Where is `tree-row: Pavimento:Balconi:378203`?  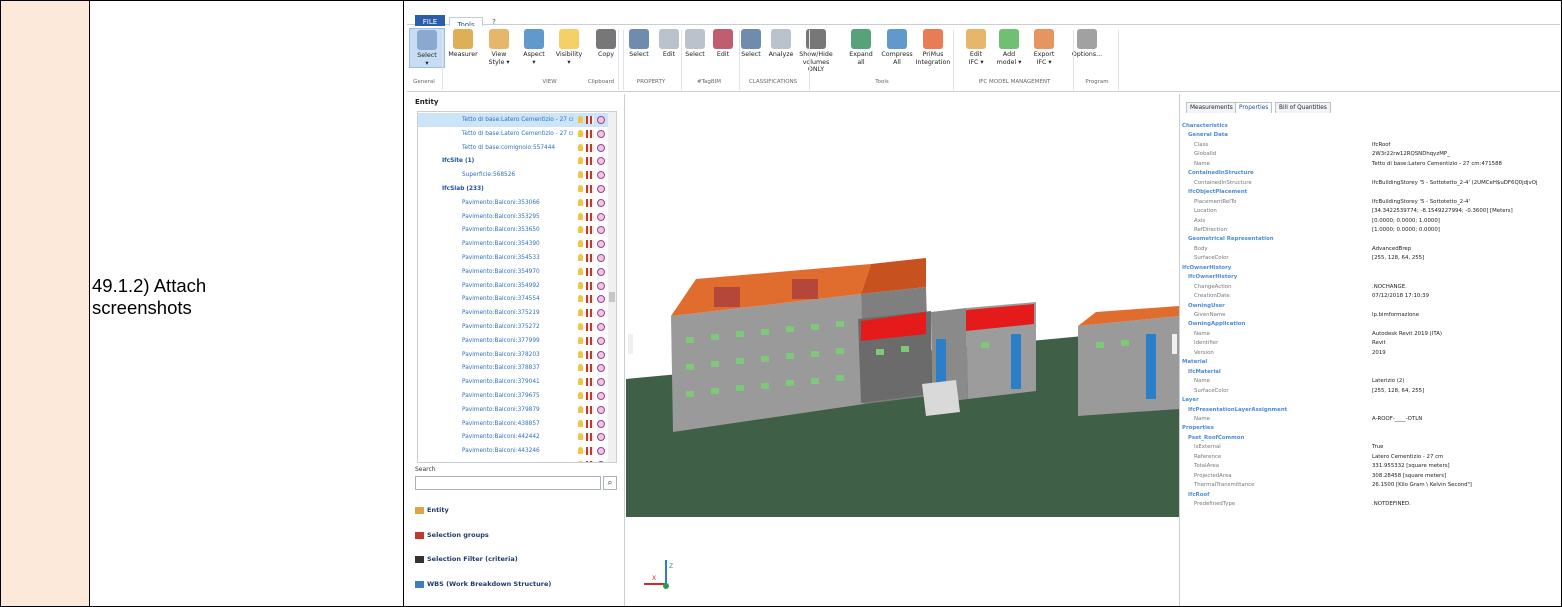
tree-row: Pavimento:Balconi:378203 is located at coordinates (513, 355).